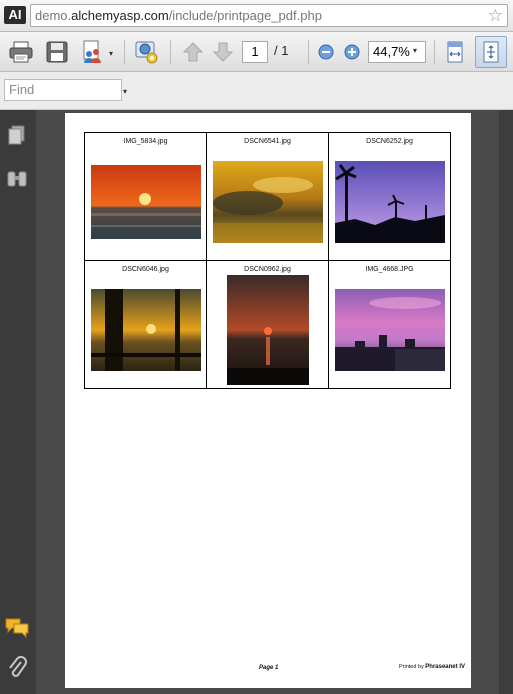 The width and height of the screenshot is (513, 694). Describe the element at coordinates (21, 52) in the screenshot. I see `print-icon` at that location.